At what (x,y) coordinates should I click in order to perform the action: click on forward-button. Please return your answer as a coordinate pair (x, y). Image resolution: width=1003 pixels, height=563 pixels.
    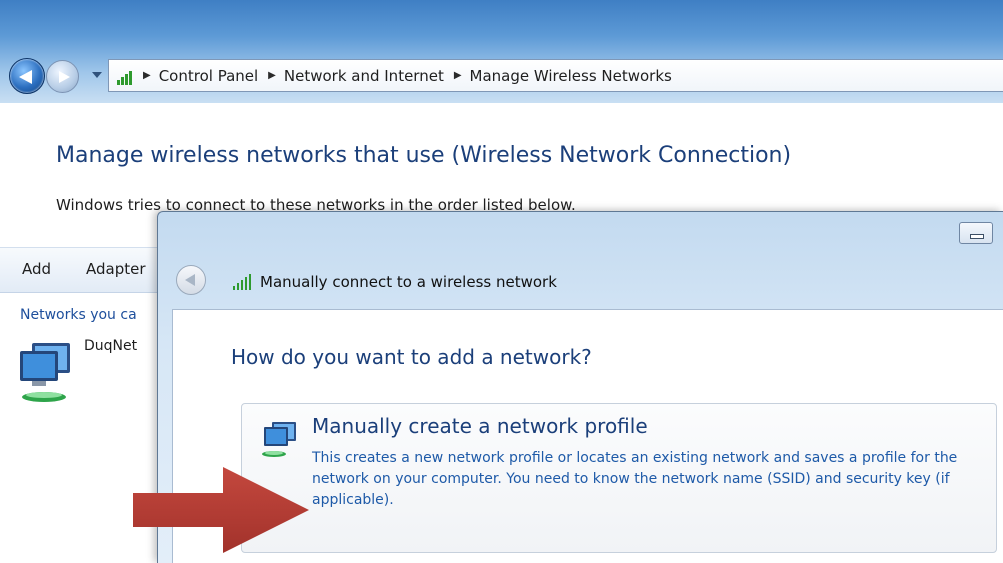
    Looking at the image, I should click on (62, 76).